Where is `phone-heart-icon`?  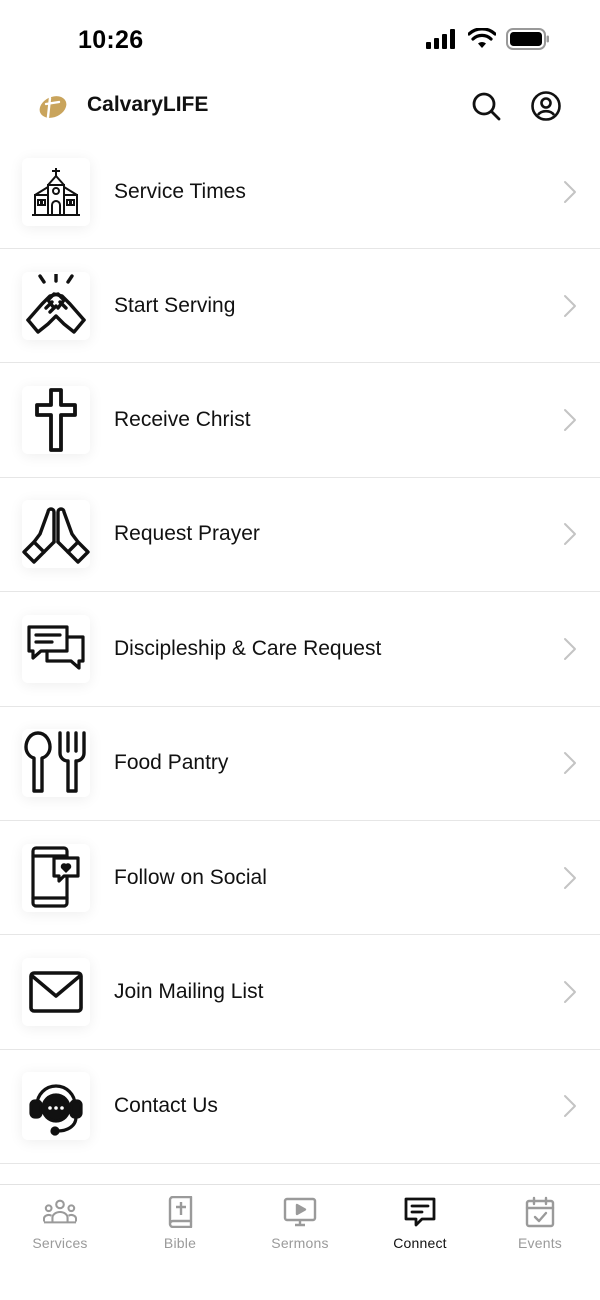 phone-heart-icon is located at coordinates (56, 877).